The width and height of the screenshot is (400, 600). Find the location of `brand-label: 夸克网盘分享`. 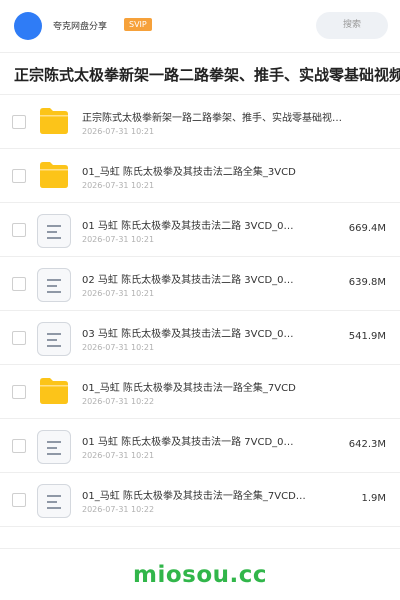

brand-label: 夸克网盘分享 is located at coordinates (80, 27).